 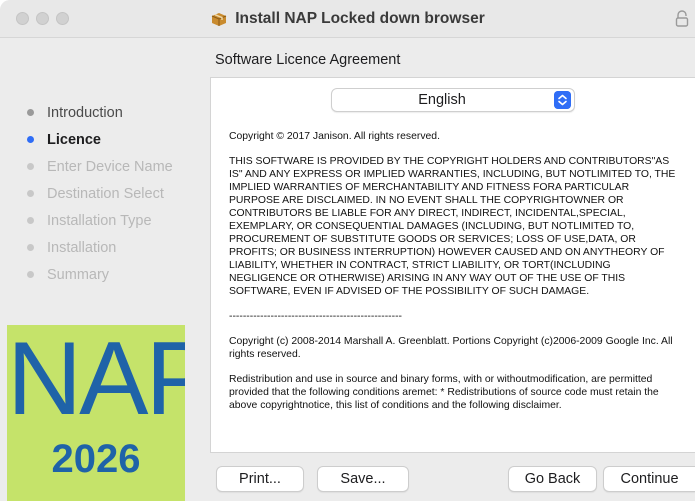 What do you see at coordinates (82, 247) in the screenshot?
I see `step-label: Installation` at bounding box center [82, 247].